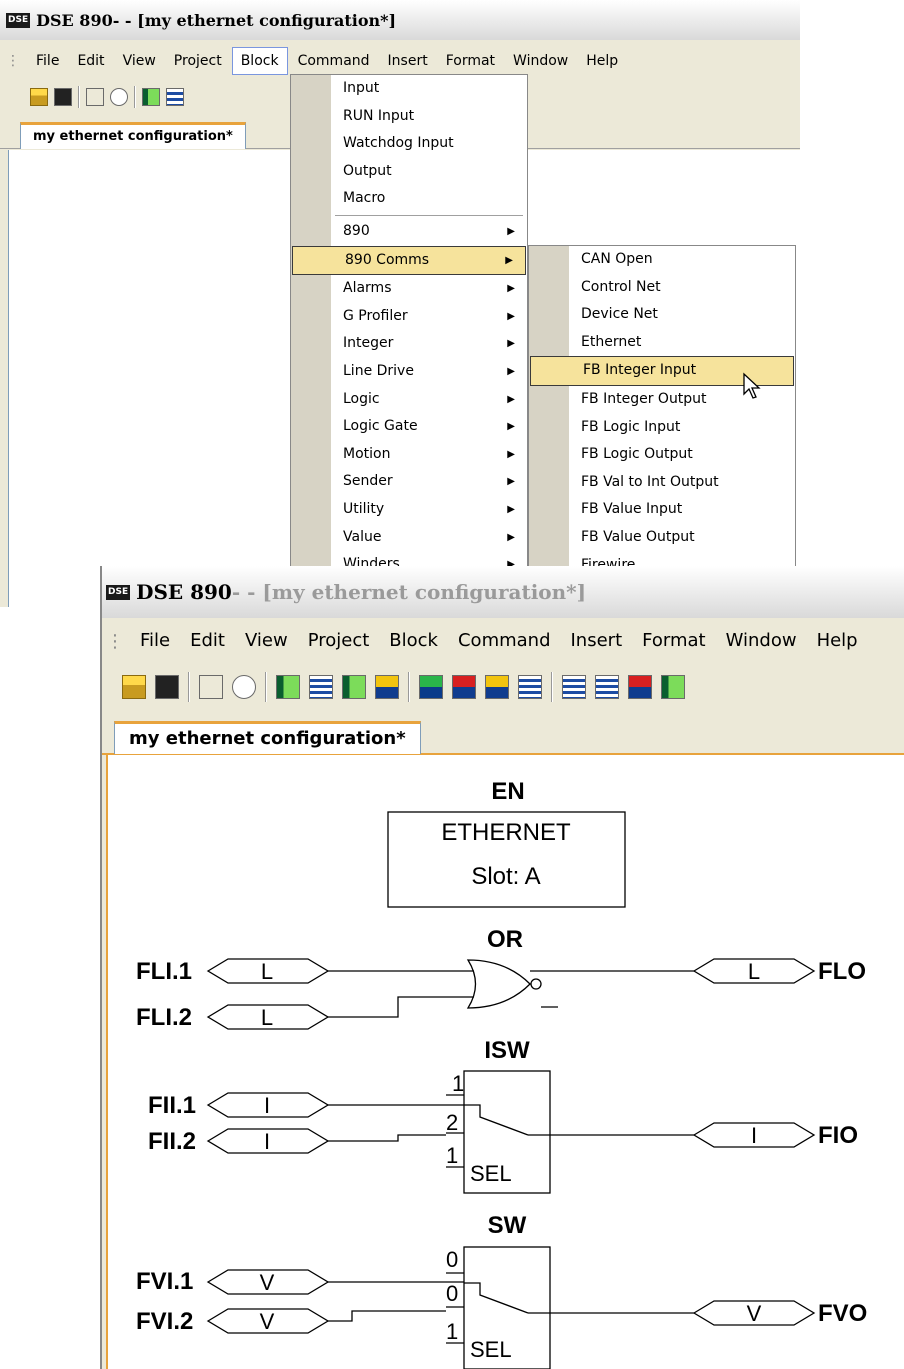  I want to click on input-type: L, so click(267, 1017).